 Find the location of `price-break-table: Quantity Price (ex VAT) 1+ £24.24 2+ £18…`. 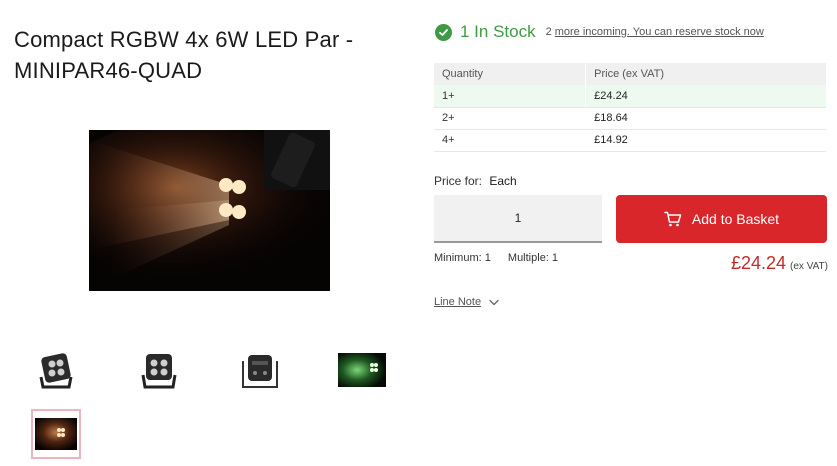

price-break-table: Quantity Price (ex VAT) 1+ £24.24 2+ £18… is located at coordinates (630, 107).